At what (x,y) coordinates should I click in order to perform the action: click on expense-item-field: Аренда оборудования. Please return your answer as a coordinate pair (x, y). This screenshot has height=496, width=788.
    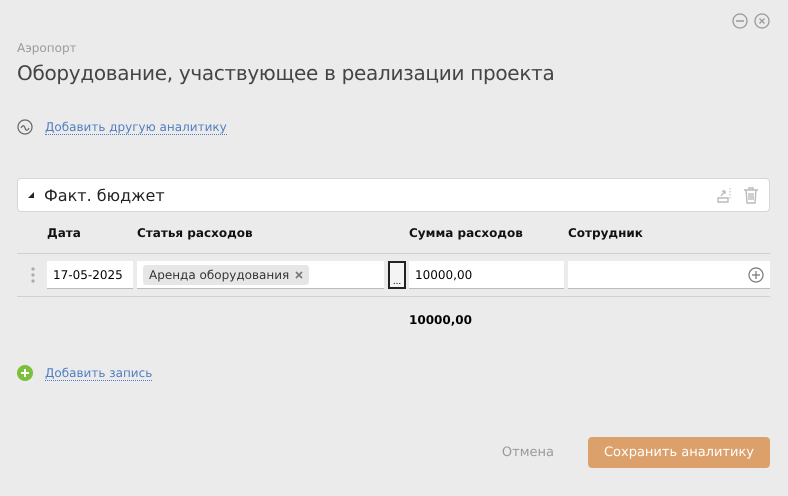
    Looking at the image, I should click on (260, 275).